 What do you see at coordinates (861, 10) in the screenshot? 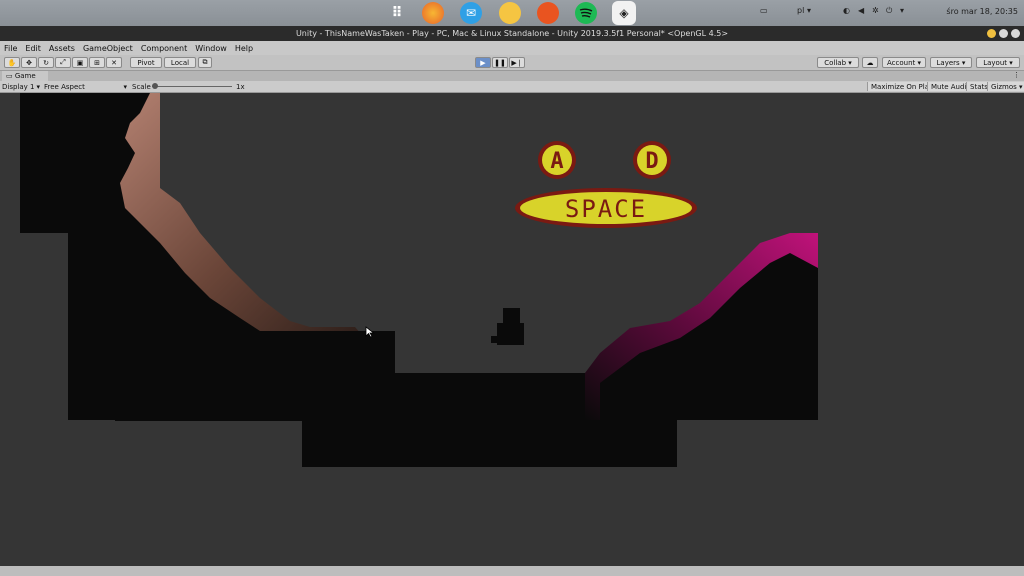
I see `volume-icon: ◀` at bounding box center [861, 10].